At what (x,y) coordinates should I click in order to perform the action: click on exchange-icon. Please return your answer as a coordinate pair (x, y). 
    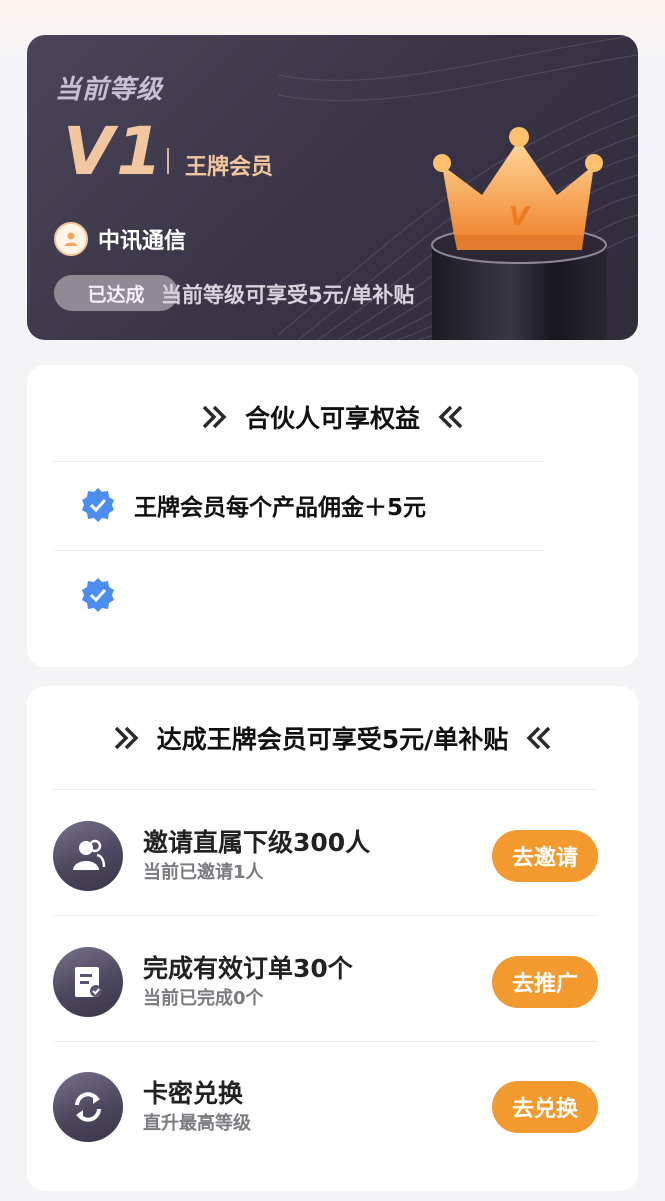
    Looking at the image, I should click on (88, 1107).